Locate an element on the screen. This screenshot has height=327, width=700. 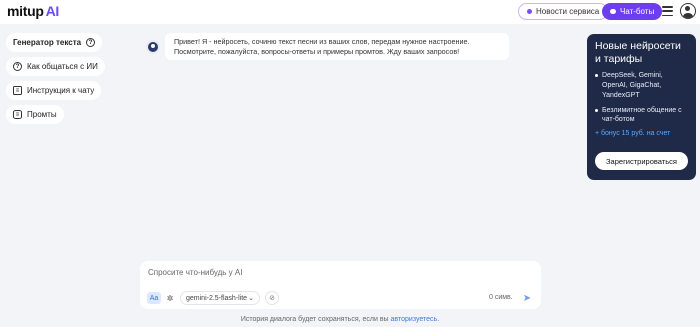
chatbots-button-label: Чат-боты is located at coordinates (637, 11).